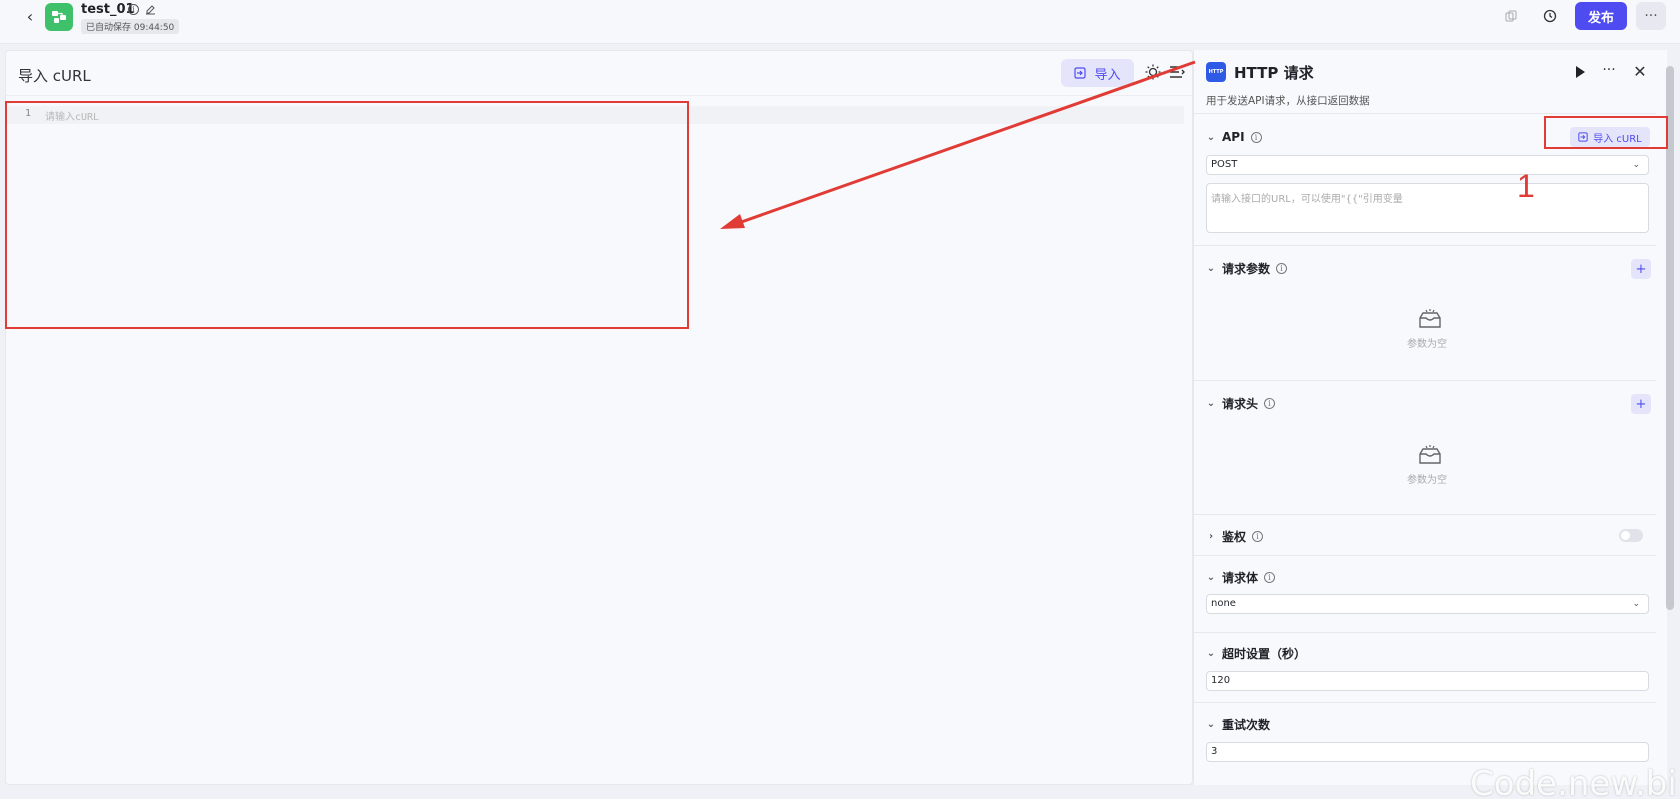 The height and width of the screenshot is (799, 1680). I want to click on timeout-section-title: ⌄ 超时设置（秒）, so click(1256, 653).